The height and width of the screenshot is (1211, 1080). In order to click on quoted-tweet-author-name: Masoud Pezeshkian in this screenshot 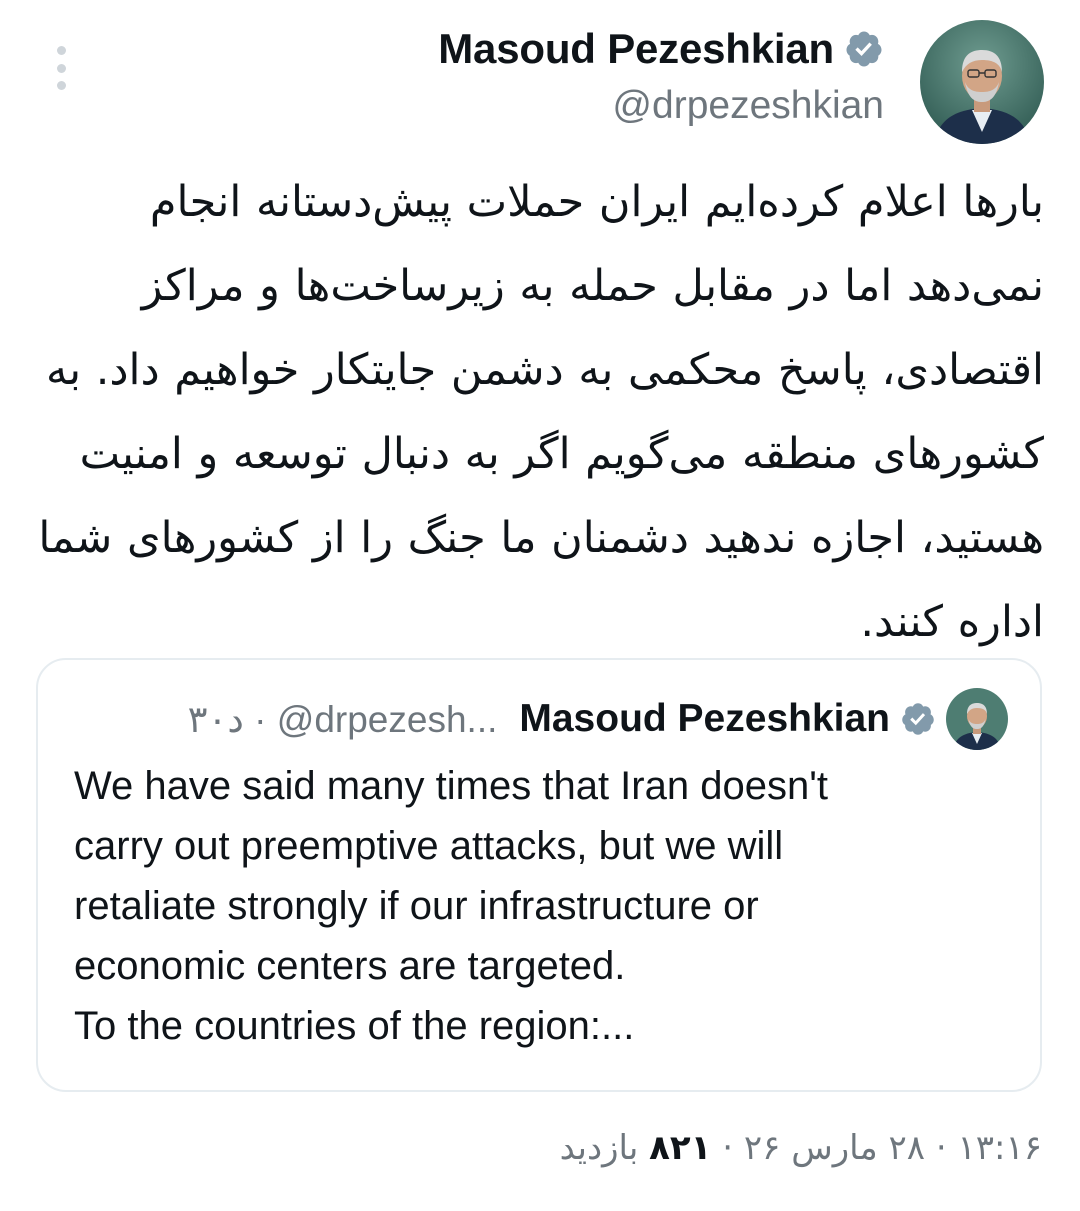, I will do `click(704, 718)`.